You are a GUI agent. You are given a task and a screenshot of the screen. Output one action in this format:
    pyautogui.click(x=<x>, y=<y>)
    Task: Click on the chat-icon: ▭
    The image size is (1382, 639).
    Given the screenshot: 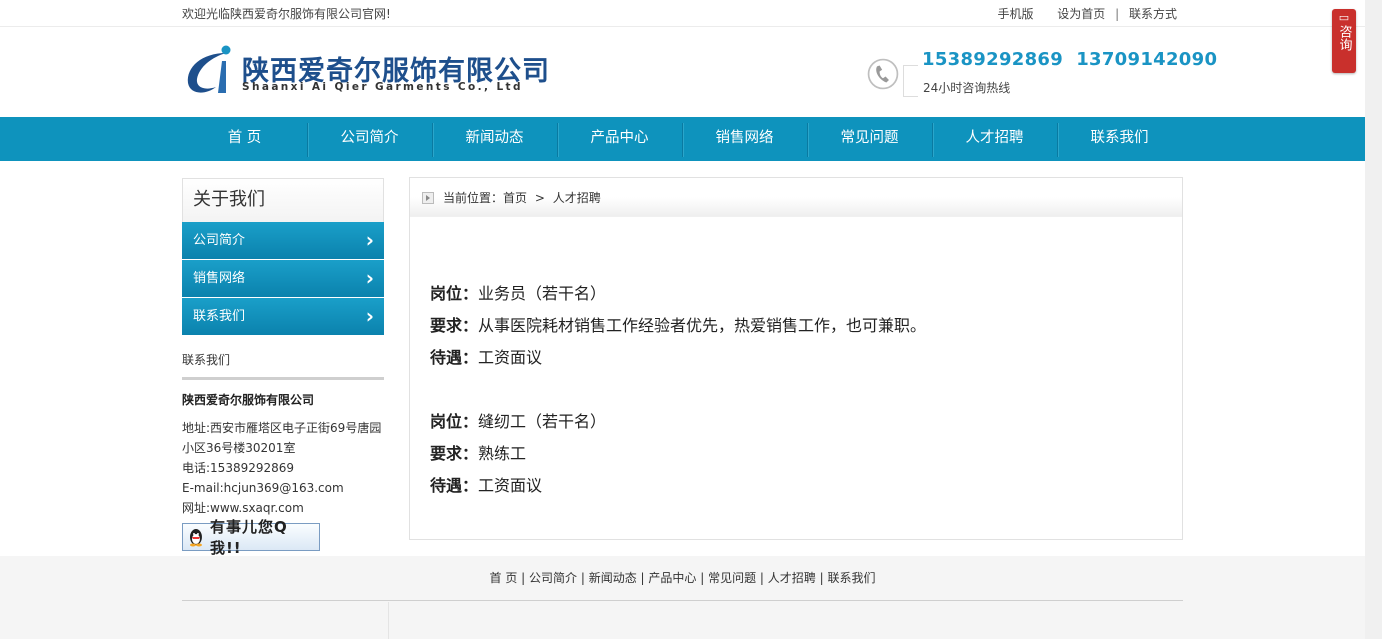 What is the action you would take?
    pyautogui.click(x=1344, y=17)
    